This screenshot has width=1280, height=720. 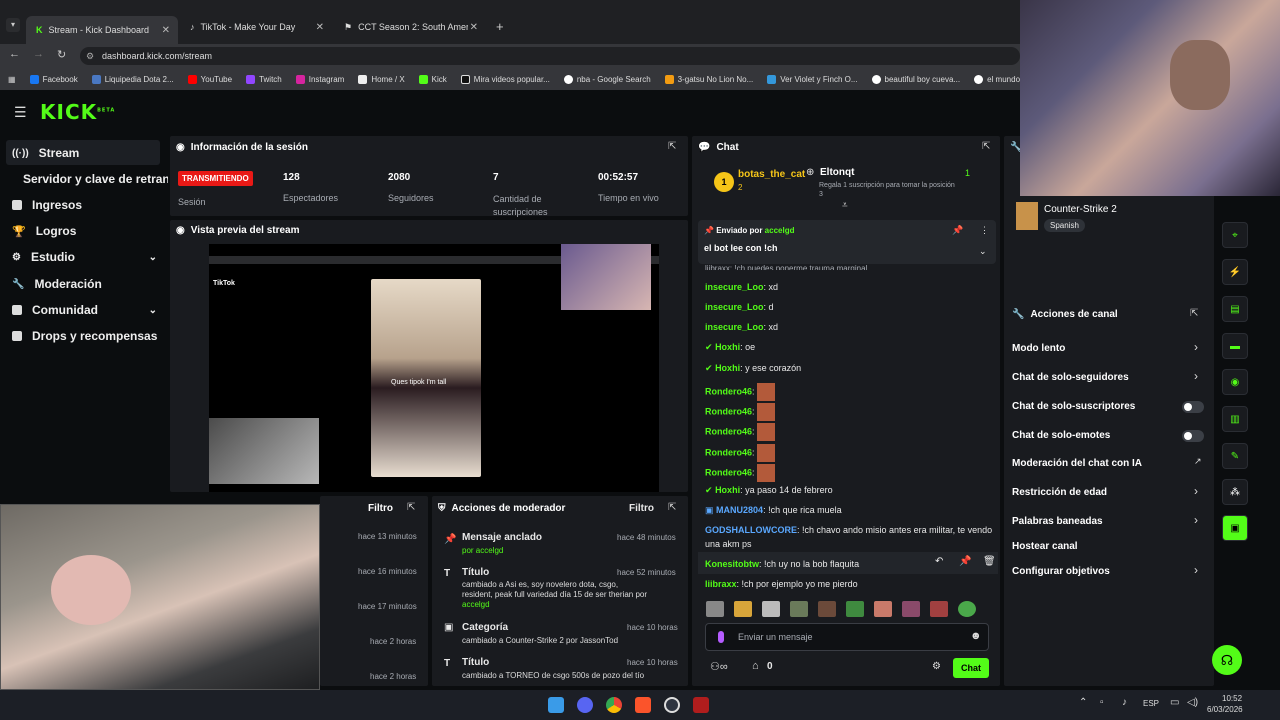 I want to click on language-indicator: ESP, so click(x=1151, y=703).